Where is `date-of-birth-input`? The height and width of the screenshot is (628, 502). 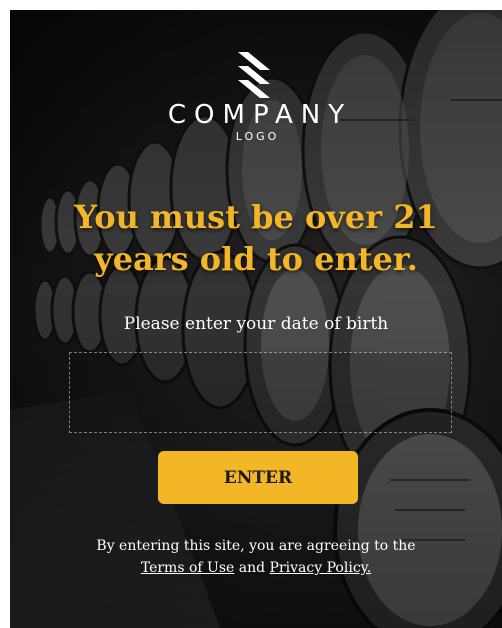 date-of-birth-input is located at coordinates (260, 392).